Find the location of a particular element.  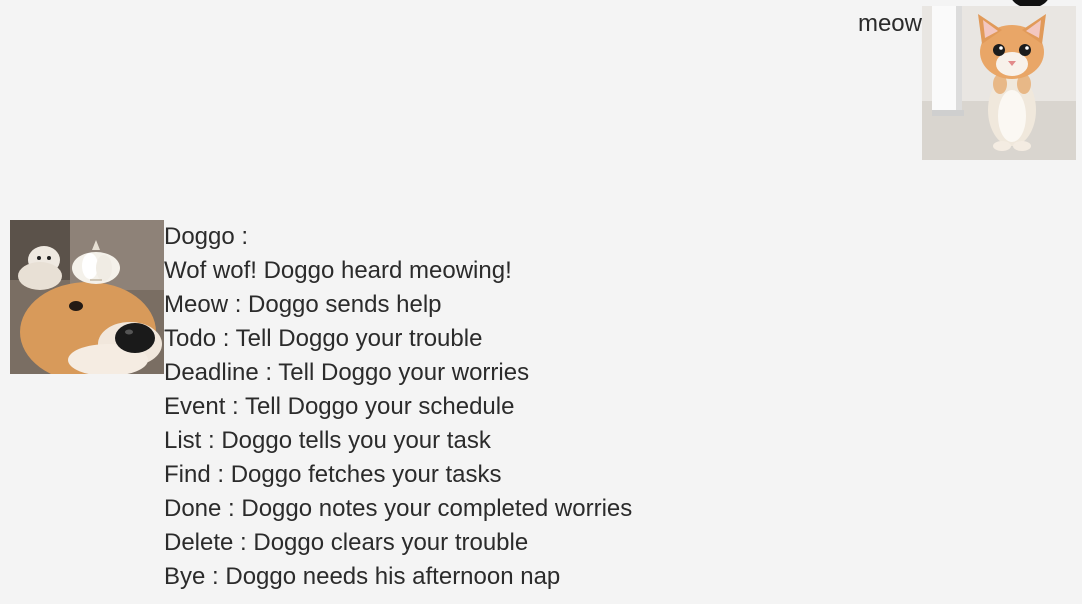

command-help-bye: Bye : Doggo needs his afternoon nap is located at coordinates (362, 576).